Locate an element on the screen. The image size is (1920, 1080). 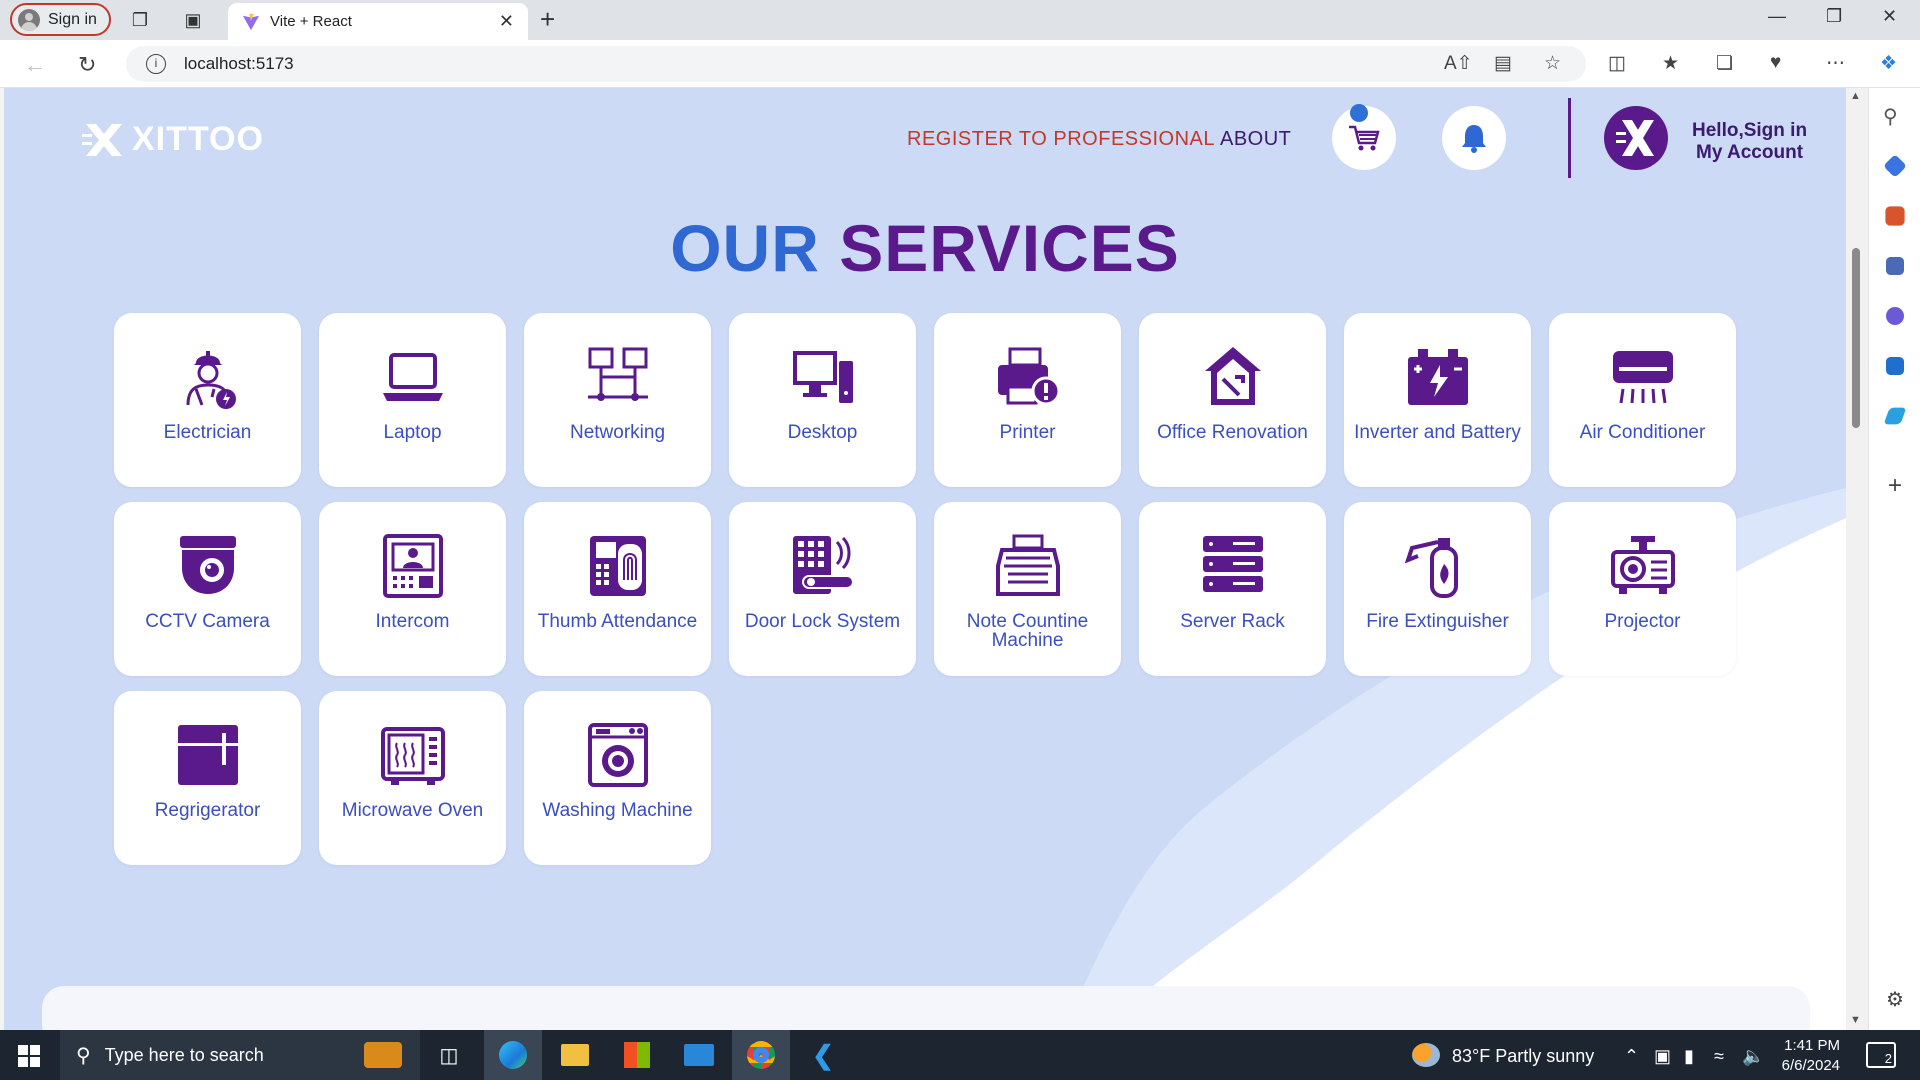
service-card-cctv-camera: CCTV Camera is located at coordinates (207, 589).